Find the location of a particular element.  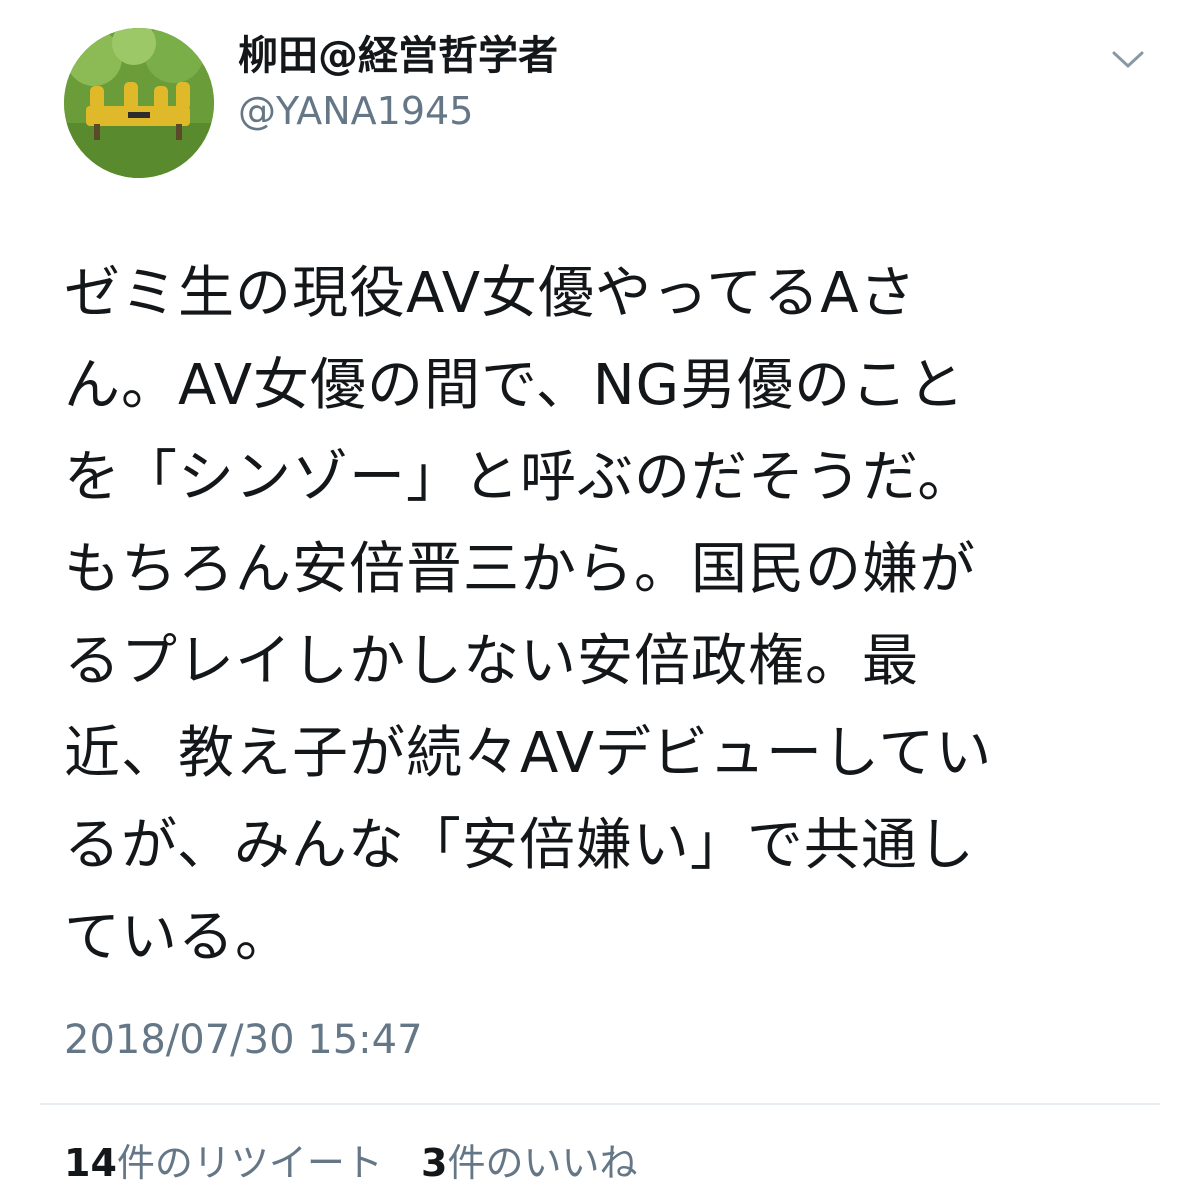

tweet-text-line: を「シンゾー」と呼ぶのだそうだ。 is located at coordinates (519, 477).